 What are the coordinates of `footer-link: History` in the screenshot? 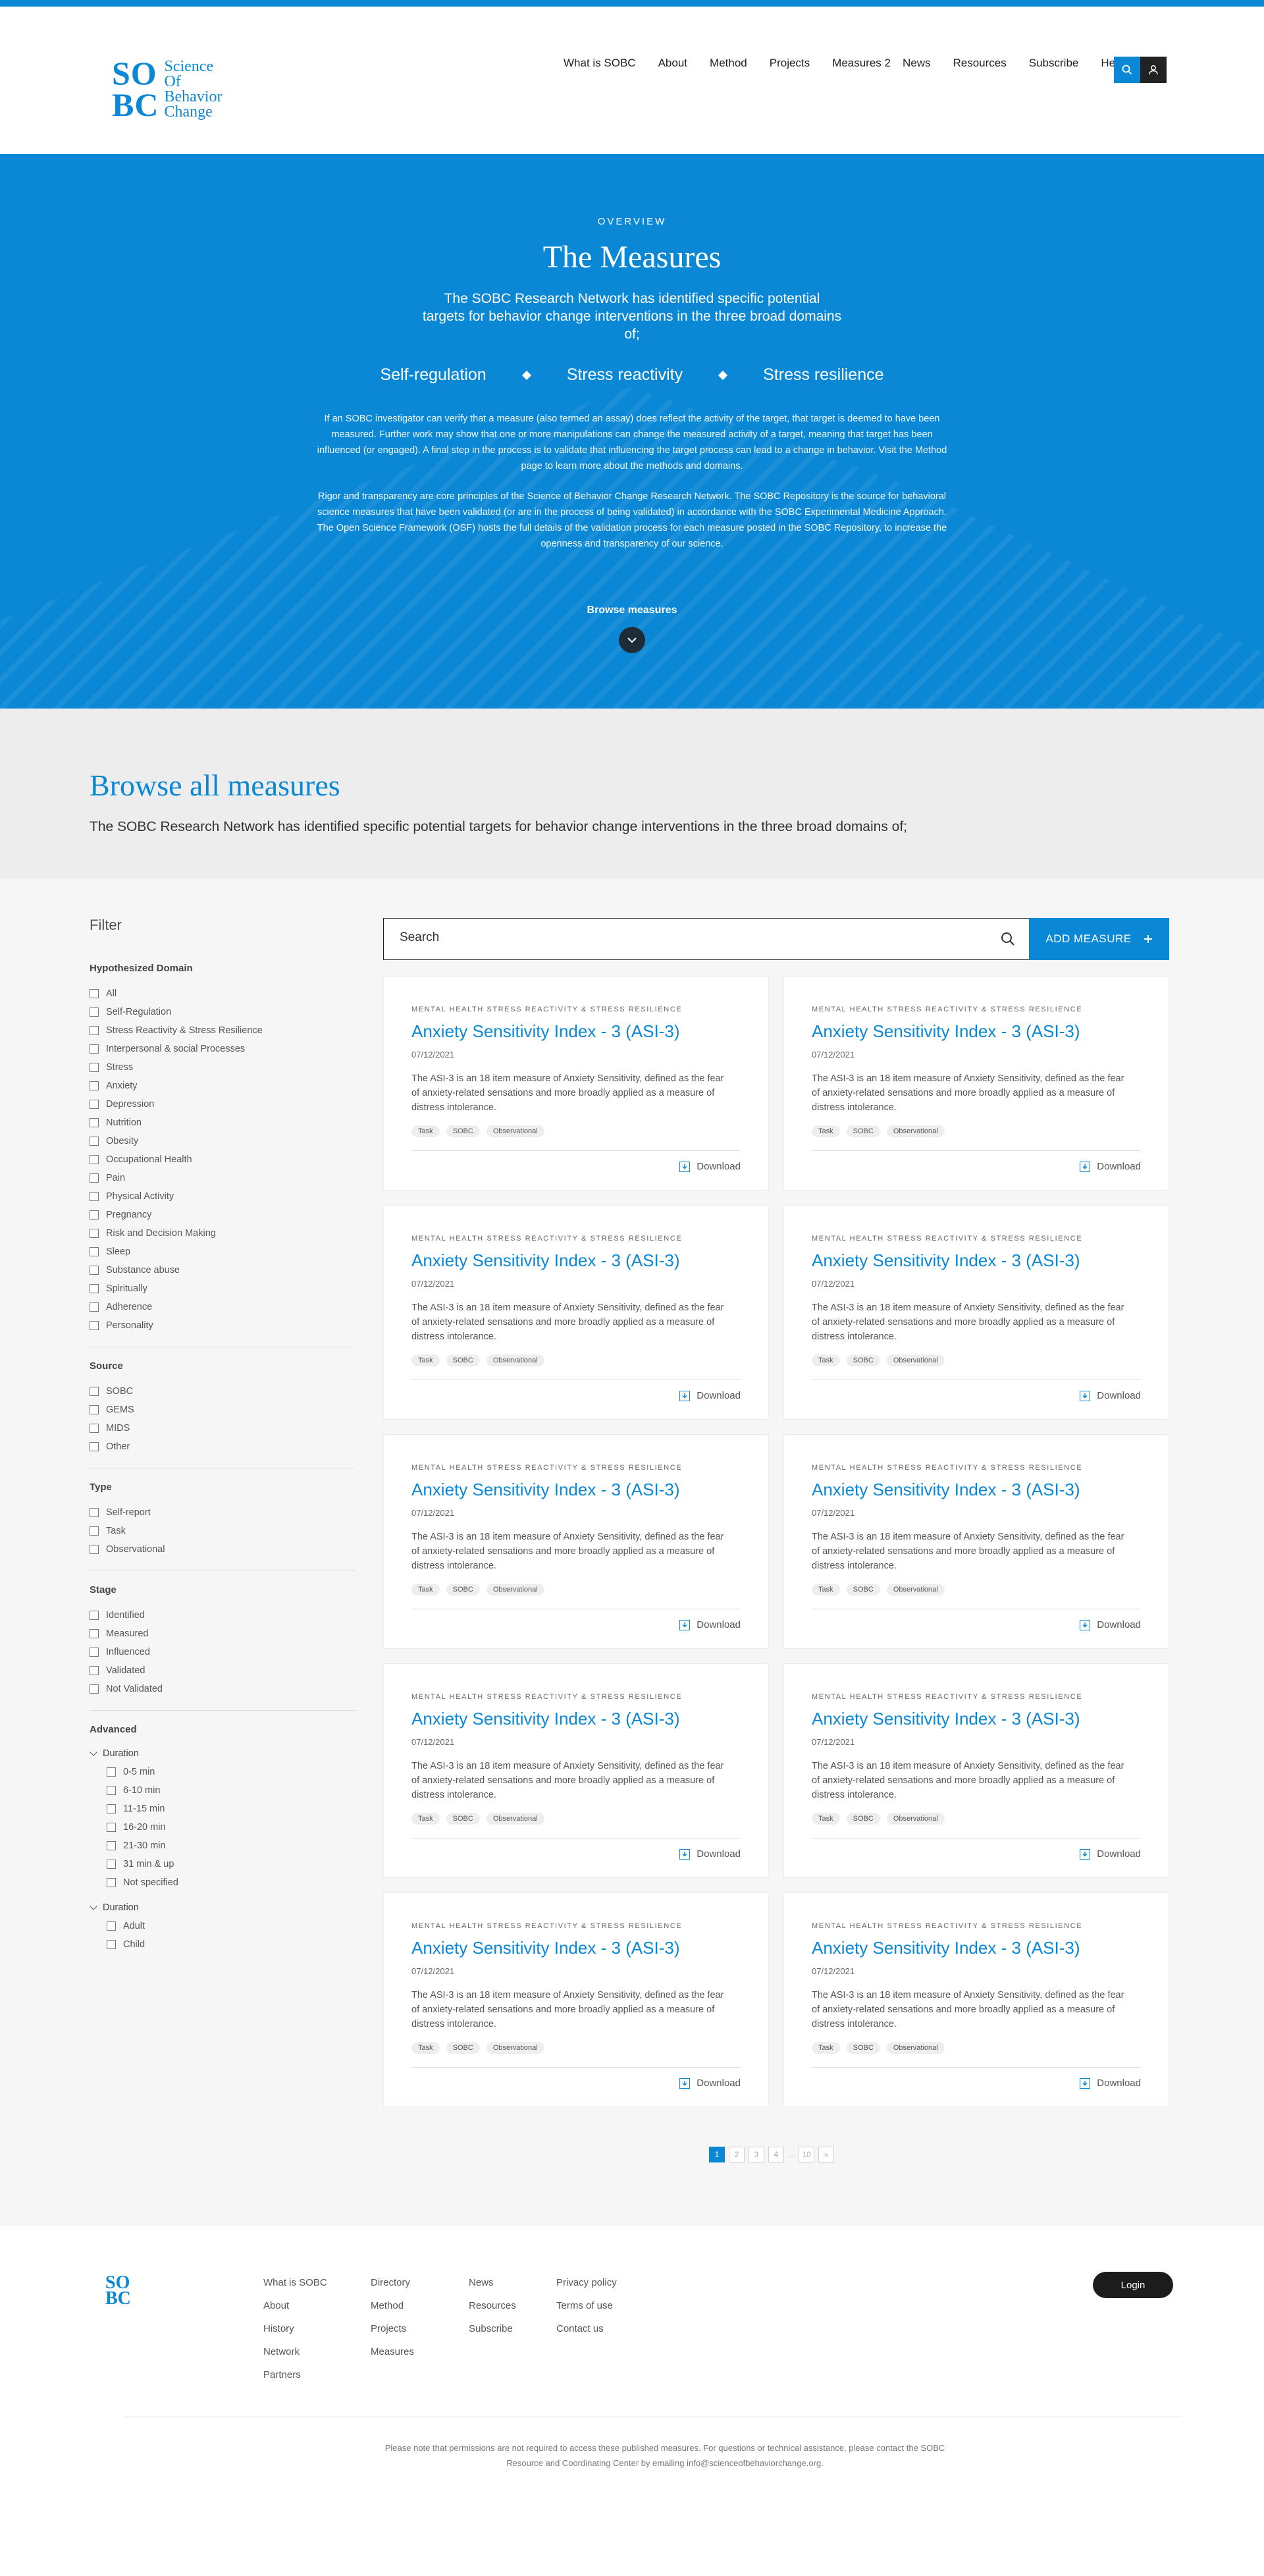 It's located at (295, 2334).